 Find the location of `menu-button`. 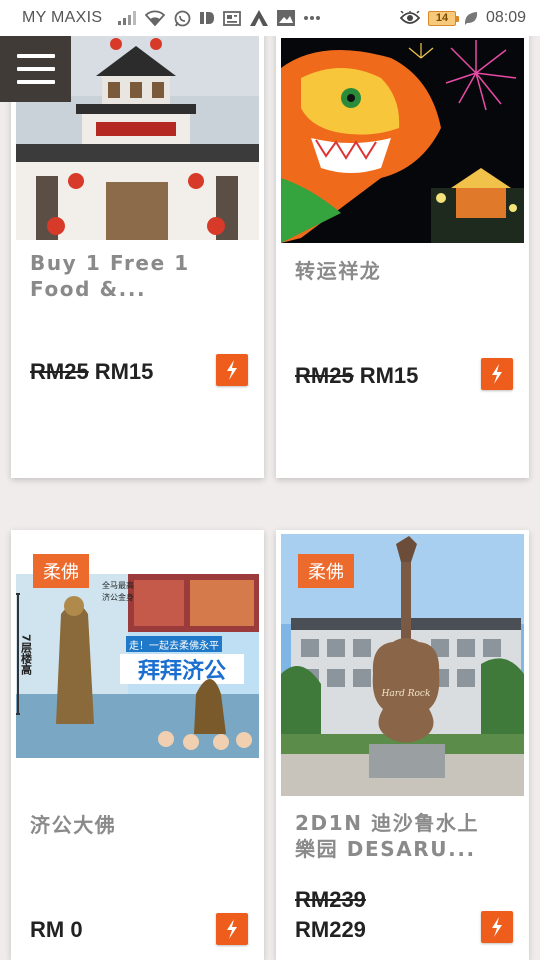

menu-button is located at coordinates (35, 69).